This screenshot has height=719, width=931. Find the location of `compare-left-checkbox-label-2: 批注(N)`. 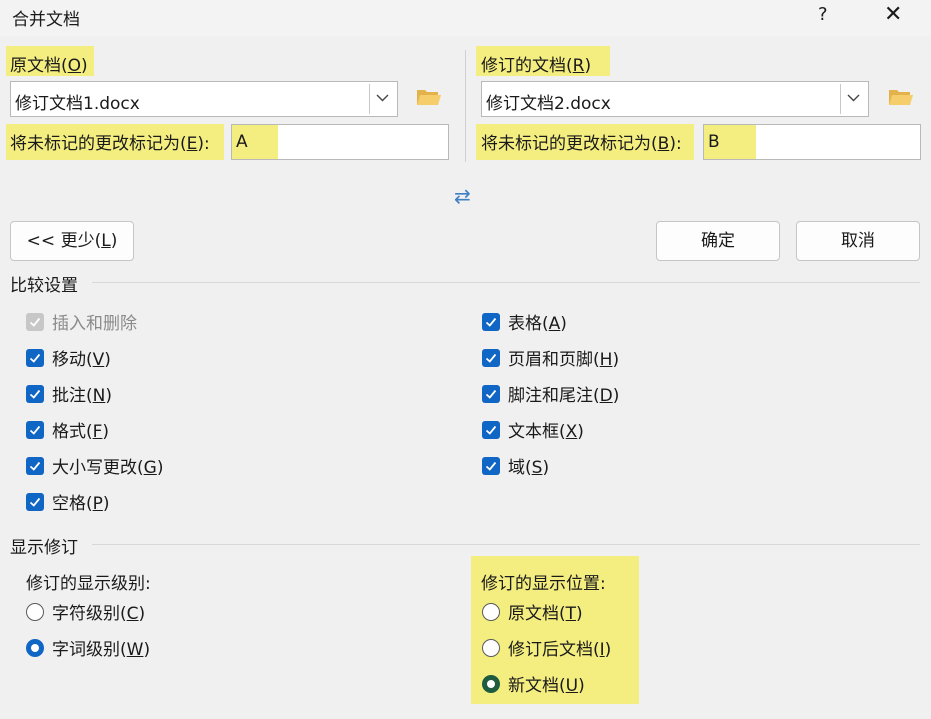

compare-left-checkbox-label-2: 批注(N) is located at coordinates (82, 396).